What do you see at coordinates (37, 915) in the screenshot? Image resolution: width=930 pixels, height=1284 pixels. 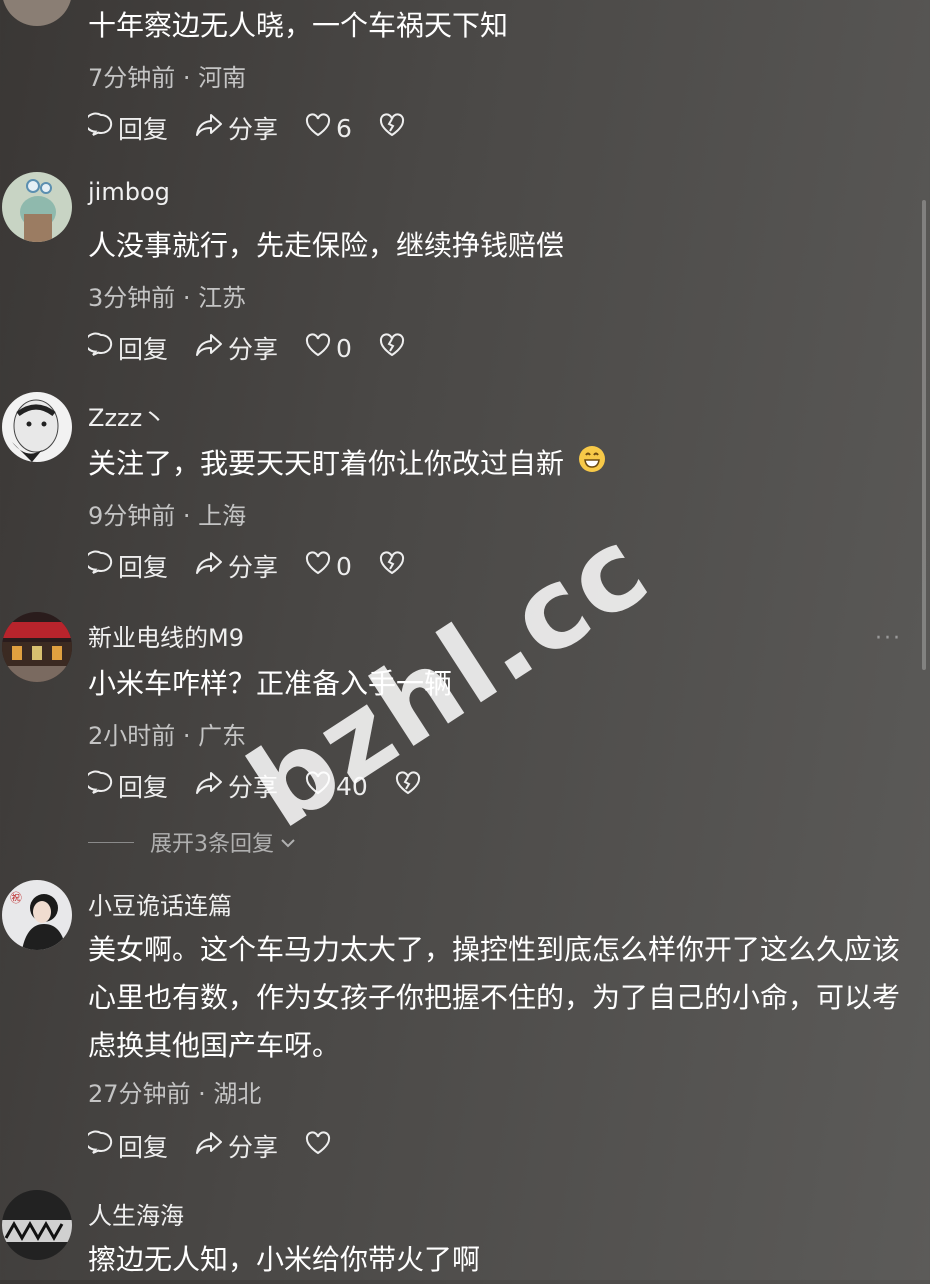 I see `avatar: ㊗` at bounding box center [37, 915].